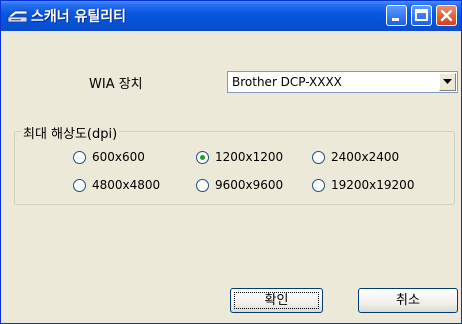  I want to click on radio-label-1200x1200: 1200x1200, so click(249, 157).